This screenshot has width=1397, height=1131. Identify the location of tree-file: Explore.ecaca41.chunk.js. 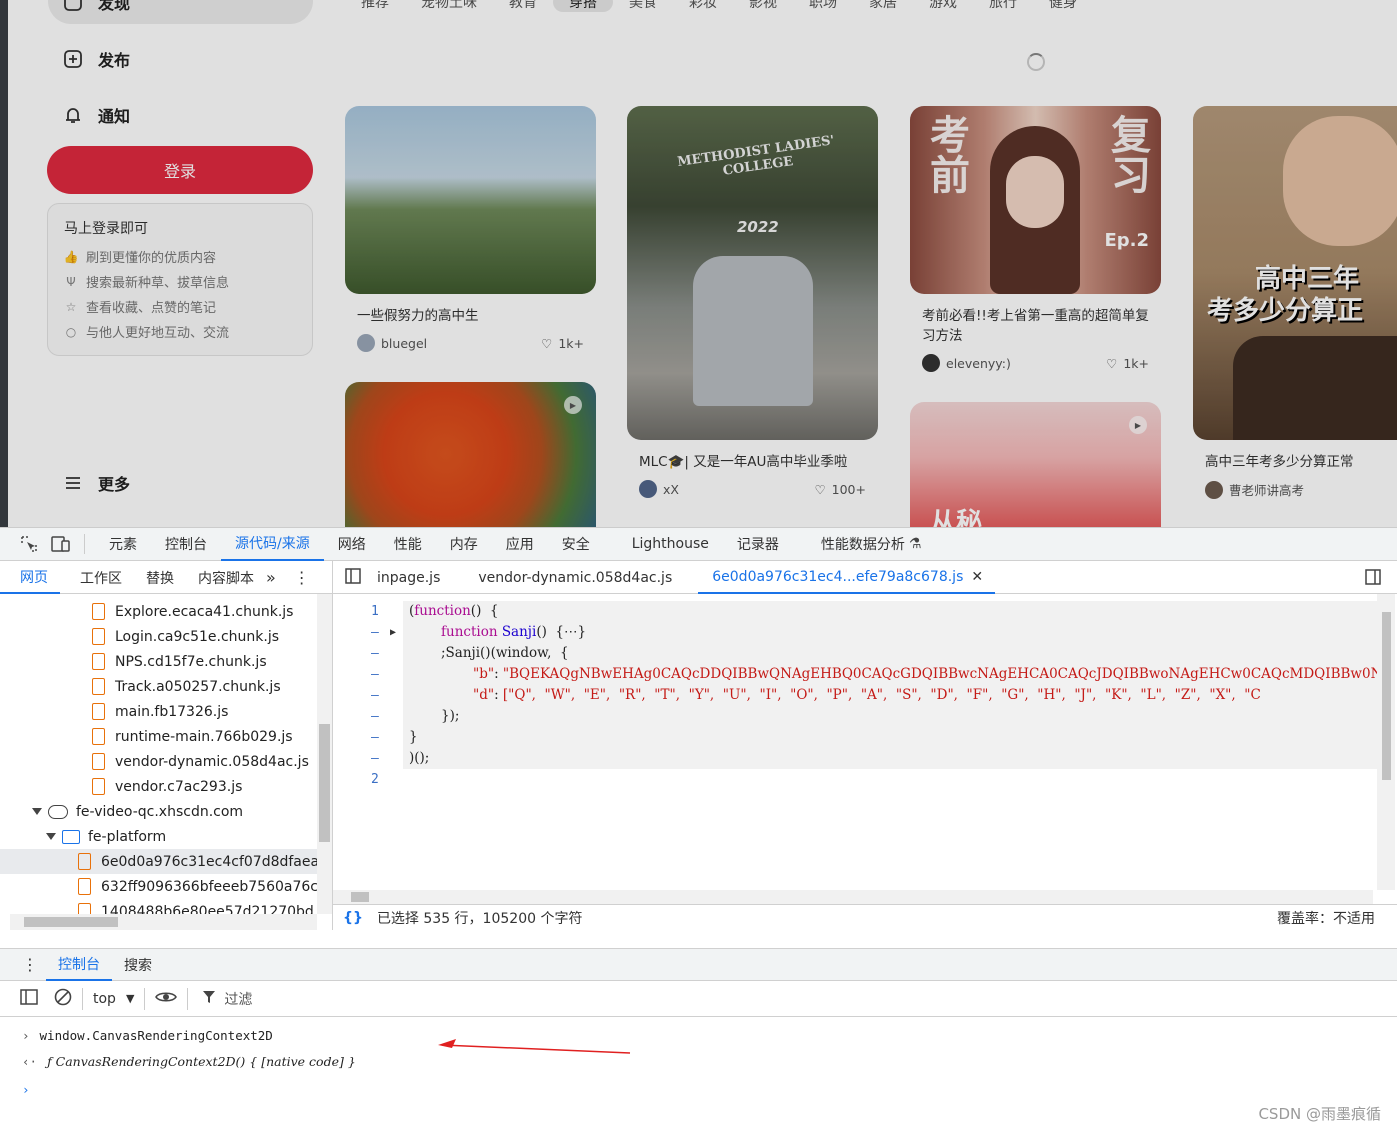
(158, 611).